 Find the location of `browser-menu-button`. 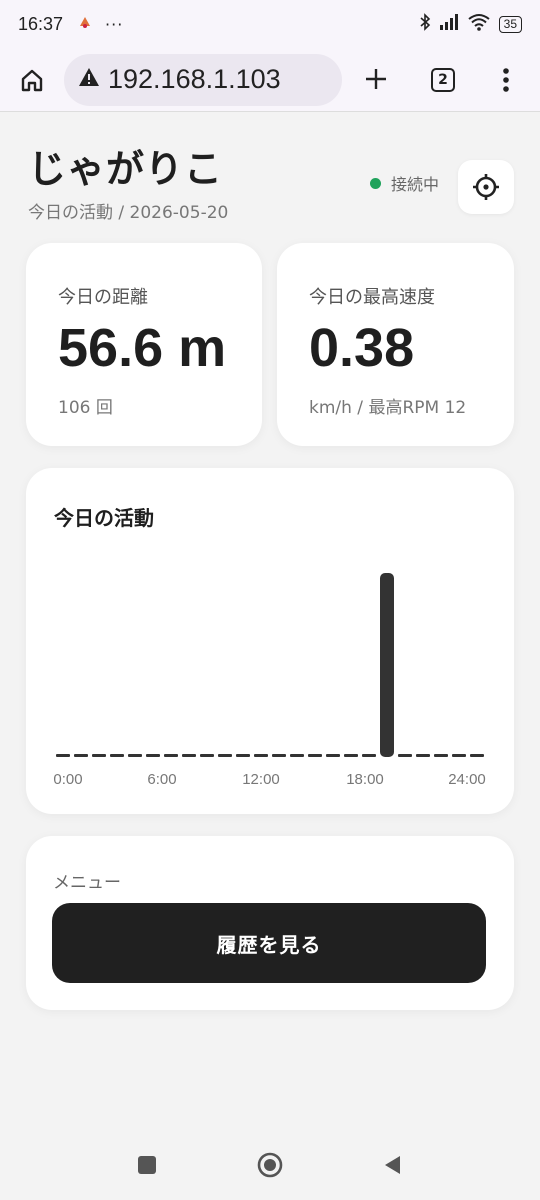

browser-menu-button is located at coordinates (506, 80).